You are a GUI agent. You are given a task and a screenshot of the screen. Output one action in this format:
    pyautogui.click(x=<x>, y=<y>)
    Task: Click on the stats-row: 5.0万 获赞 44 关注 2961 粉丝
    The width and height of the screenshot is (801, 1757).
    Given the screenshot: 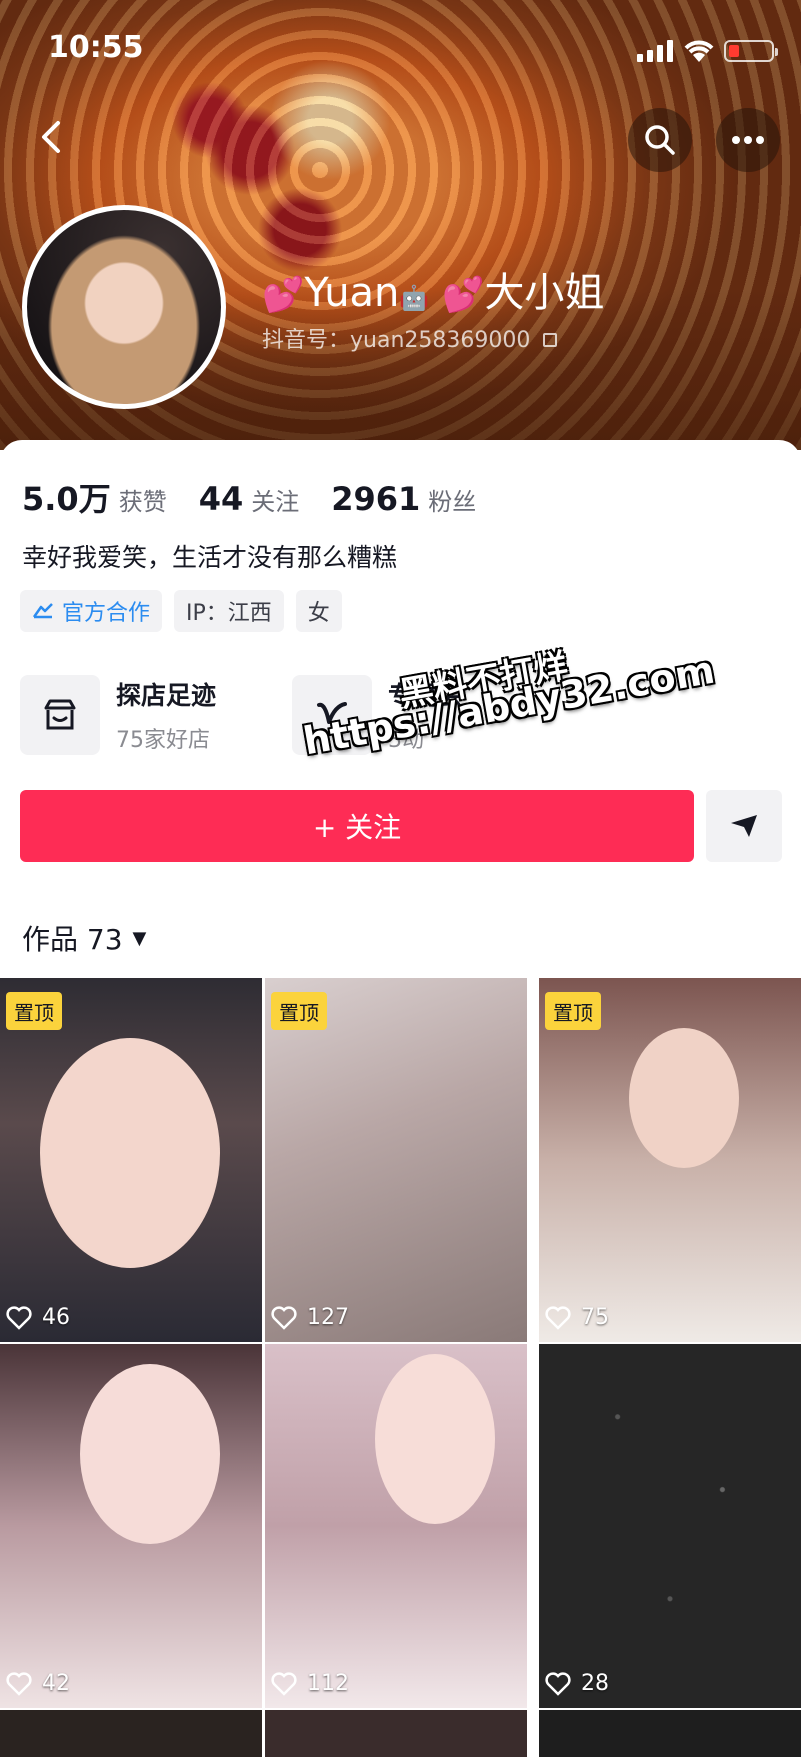 What is the action you would take?
    pyautogui.click(x=265, y=497)
    